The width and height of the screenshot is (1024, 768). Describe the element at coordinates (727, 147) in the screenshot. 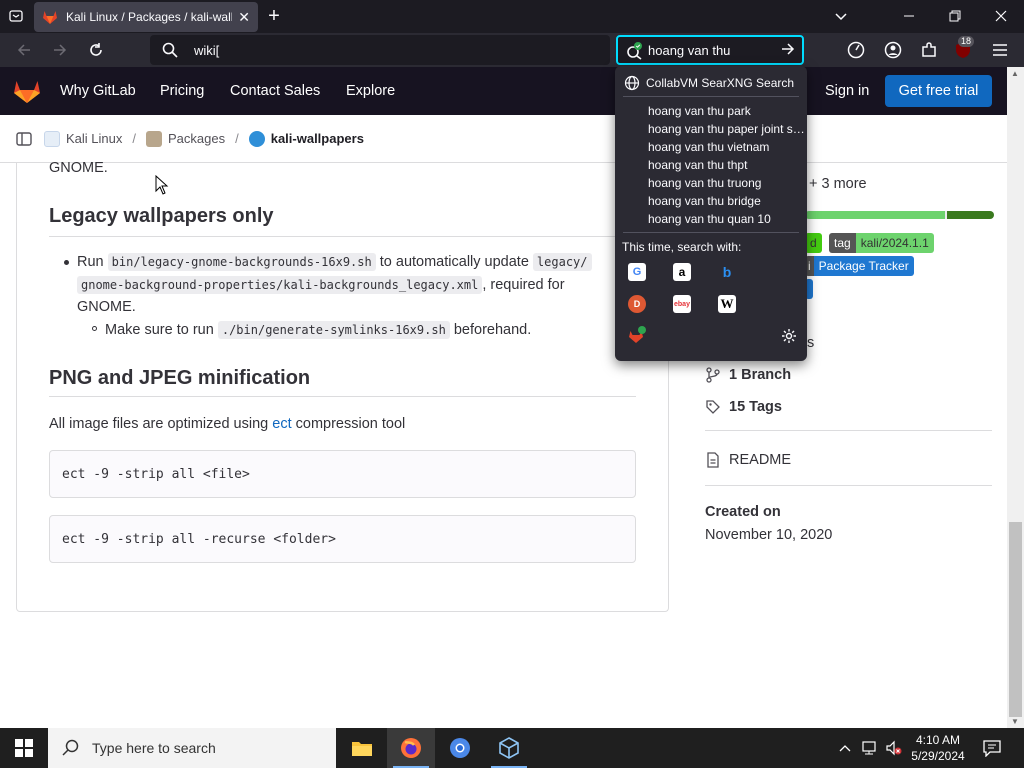

I see `suggestion-item: hoang van thu vietnam` at that location.